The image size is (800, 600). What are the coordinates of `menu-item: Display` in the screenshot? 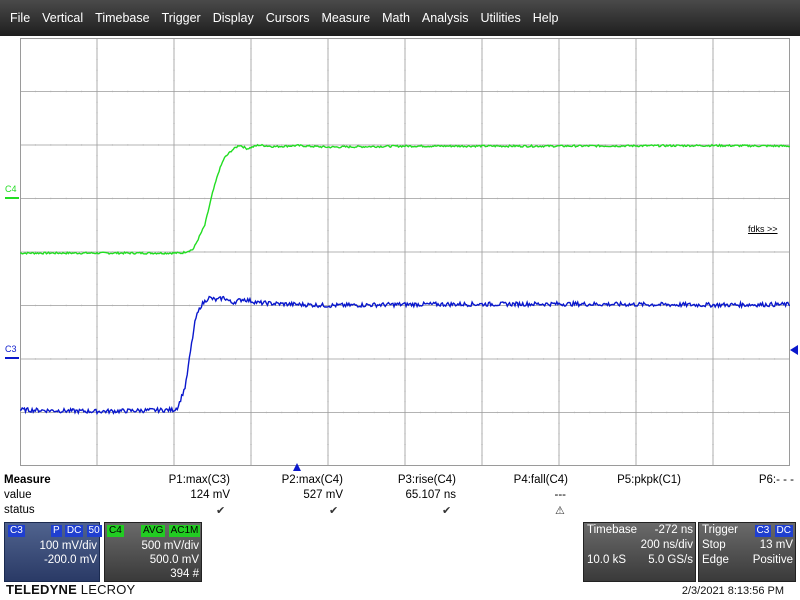 It's located at (233, 18).